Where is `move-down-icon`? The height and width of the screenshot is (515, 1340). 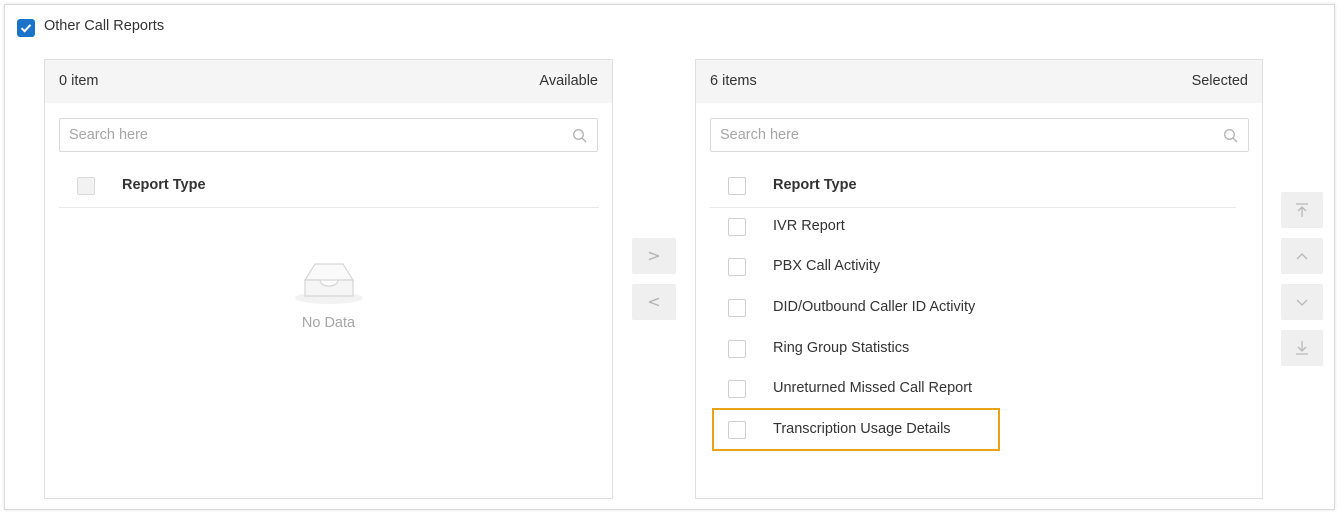
move-down-icon is located at coordinates (1302, 302).